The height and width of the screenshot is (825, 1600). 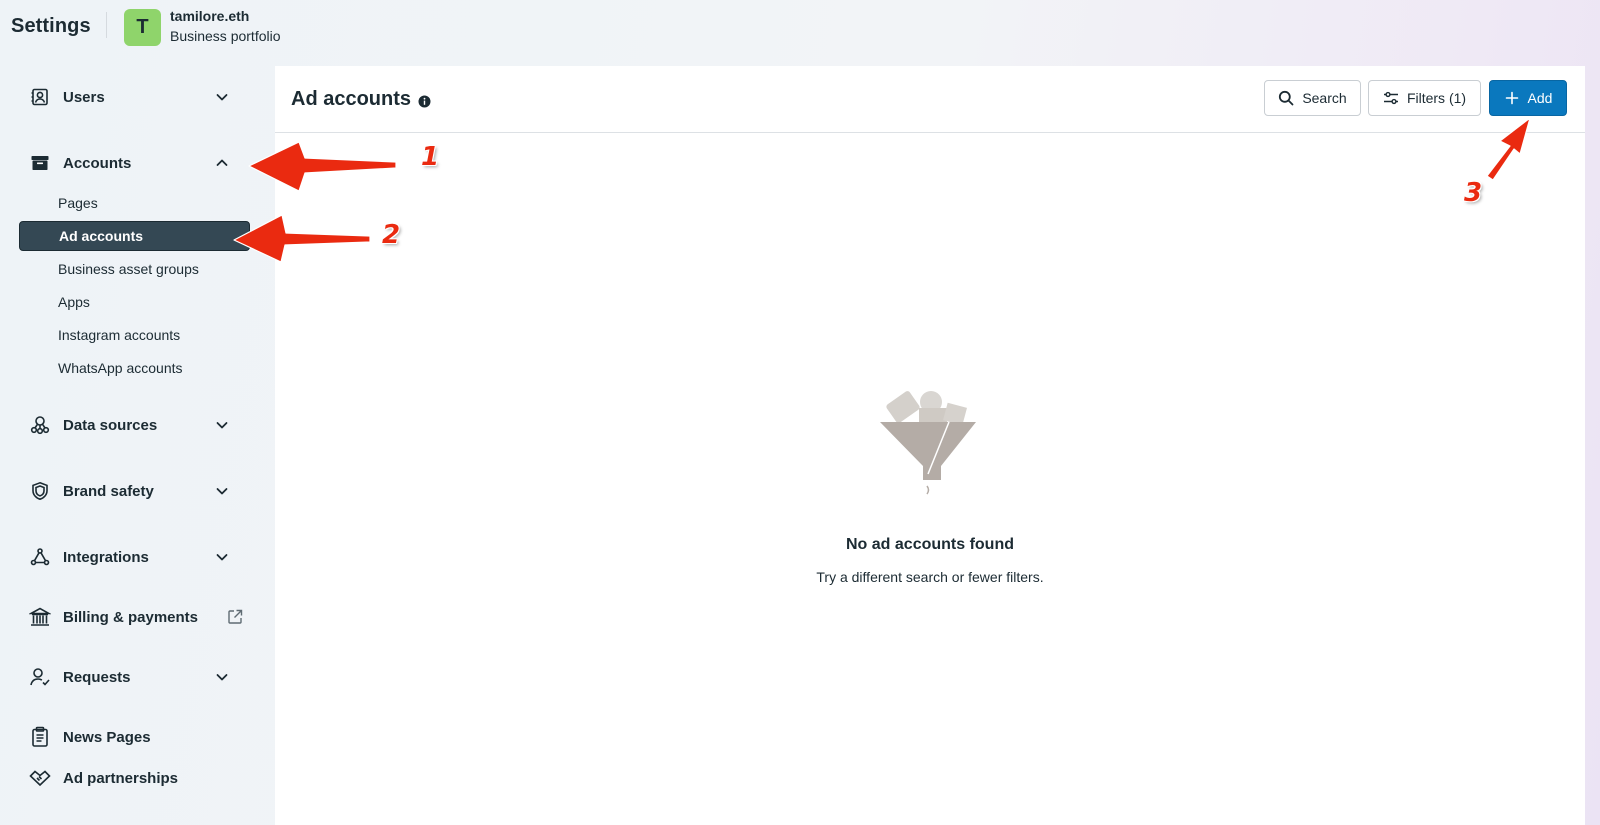 I want to click on info-icon, so click(x=424, y=101).